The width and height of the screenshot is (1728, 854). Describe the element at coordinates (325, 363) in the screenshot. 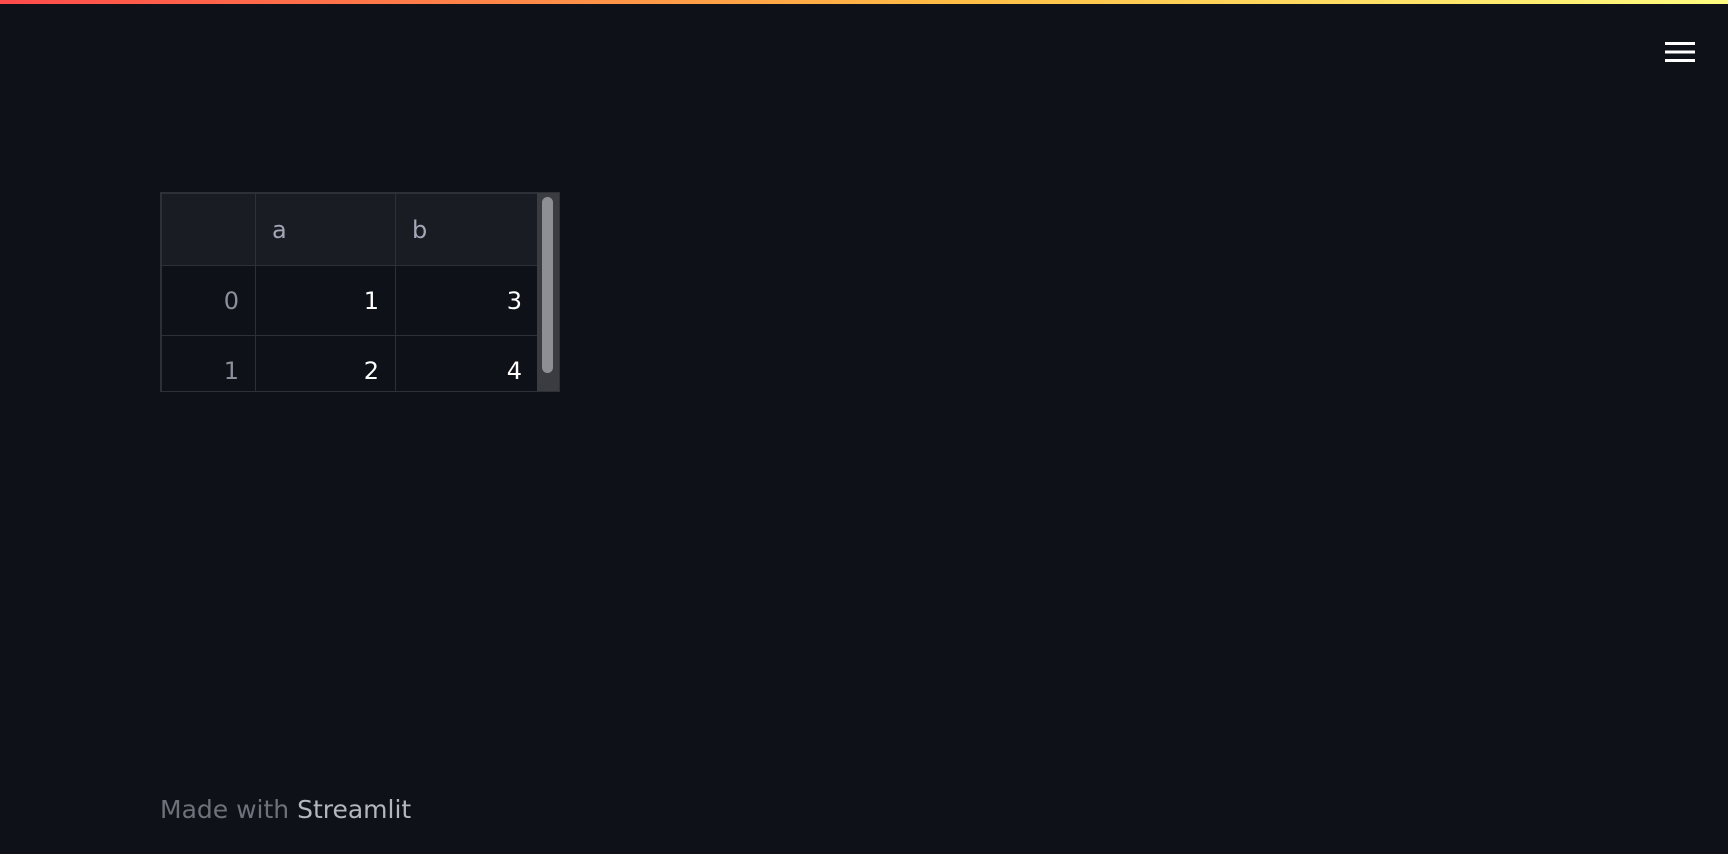

I see `table-cell: 2` at that location.